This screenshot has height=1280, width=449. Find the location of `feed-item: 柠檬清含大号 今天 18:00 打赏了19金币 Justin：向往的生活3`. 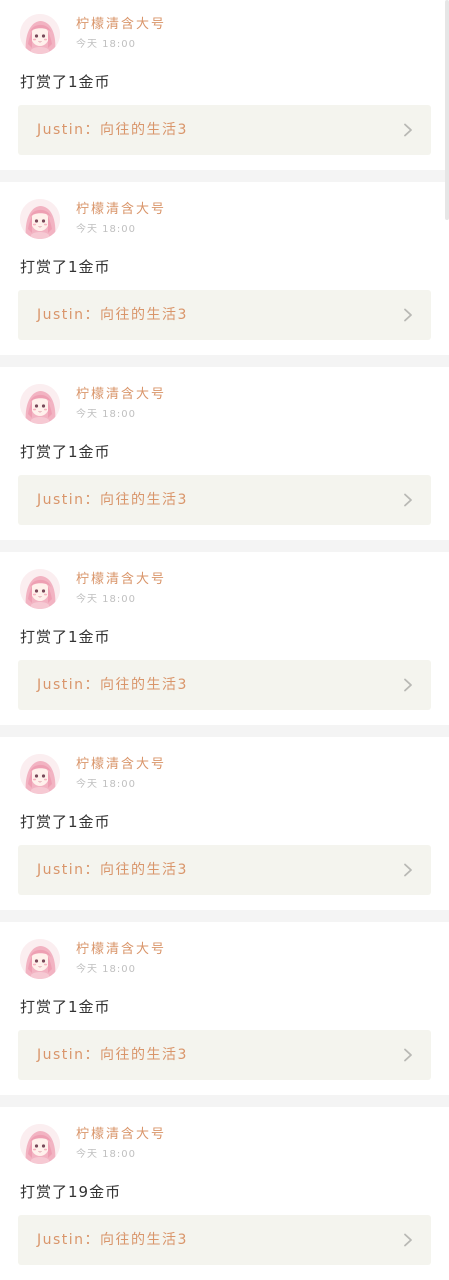

feed-item: 柠檬清含大号 今天 18:00 打赏了19金币 Justin：向往的生活3 is located at coordinates (224, 1193).